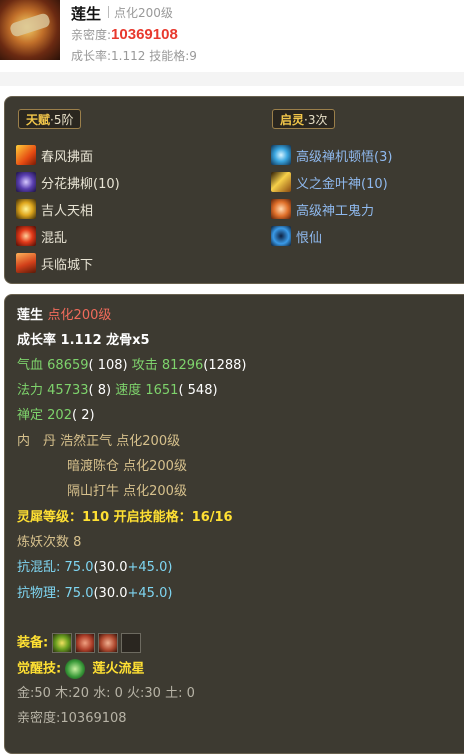  Describe the element at coordinates (91, 35) in the screenshot. I see `intimacy-label: 亲密度:` at that location.